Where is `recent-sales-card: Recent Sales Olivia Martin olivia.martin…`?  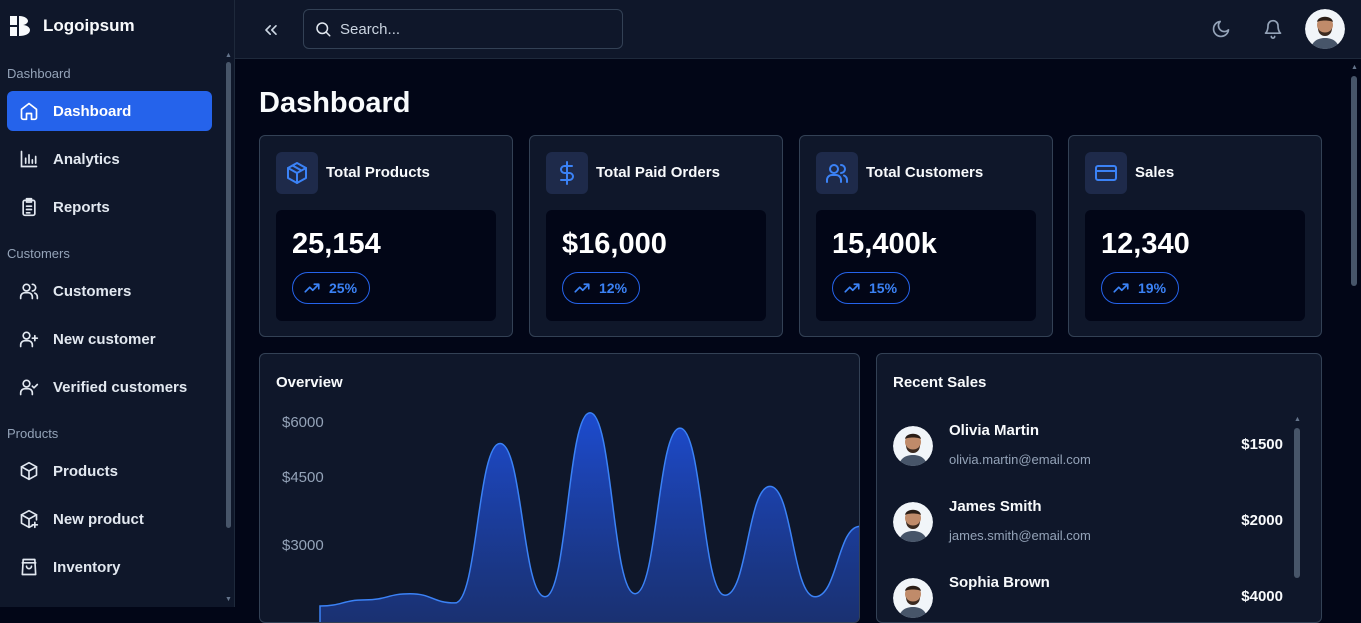
recent-sales-card: Recent Sales Olivia Martin olivia.martin… is located at coordinates (1099, 488).